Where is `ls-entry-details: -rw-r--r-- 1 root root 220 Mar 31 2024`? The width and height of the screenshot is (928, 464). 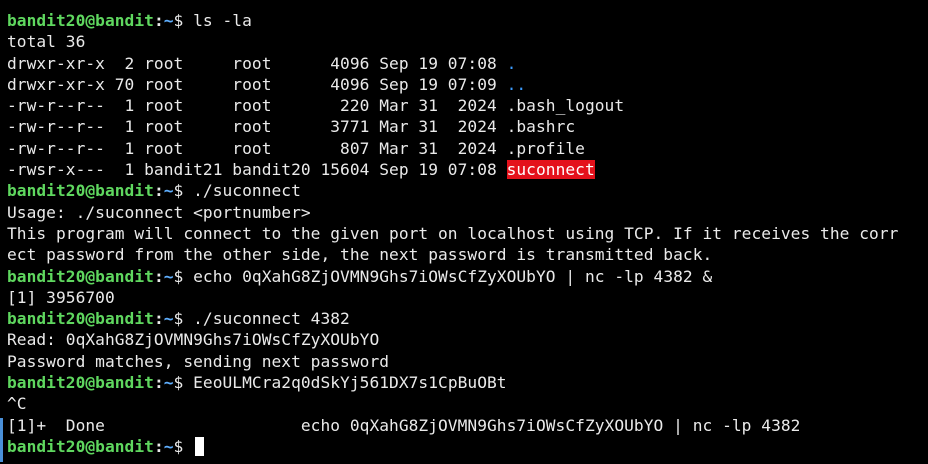
ls-entry-details: -rw-r--r-- 1 root root 220 Mar 31 2024 is located at coordinates (257, 106).